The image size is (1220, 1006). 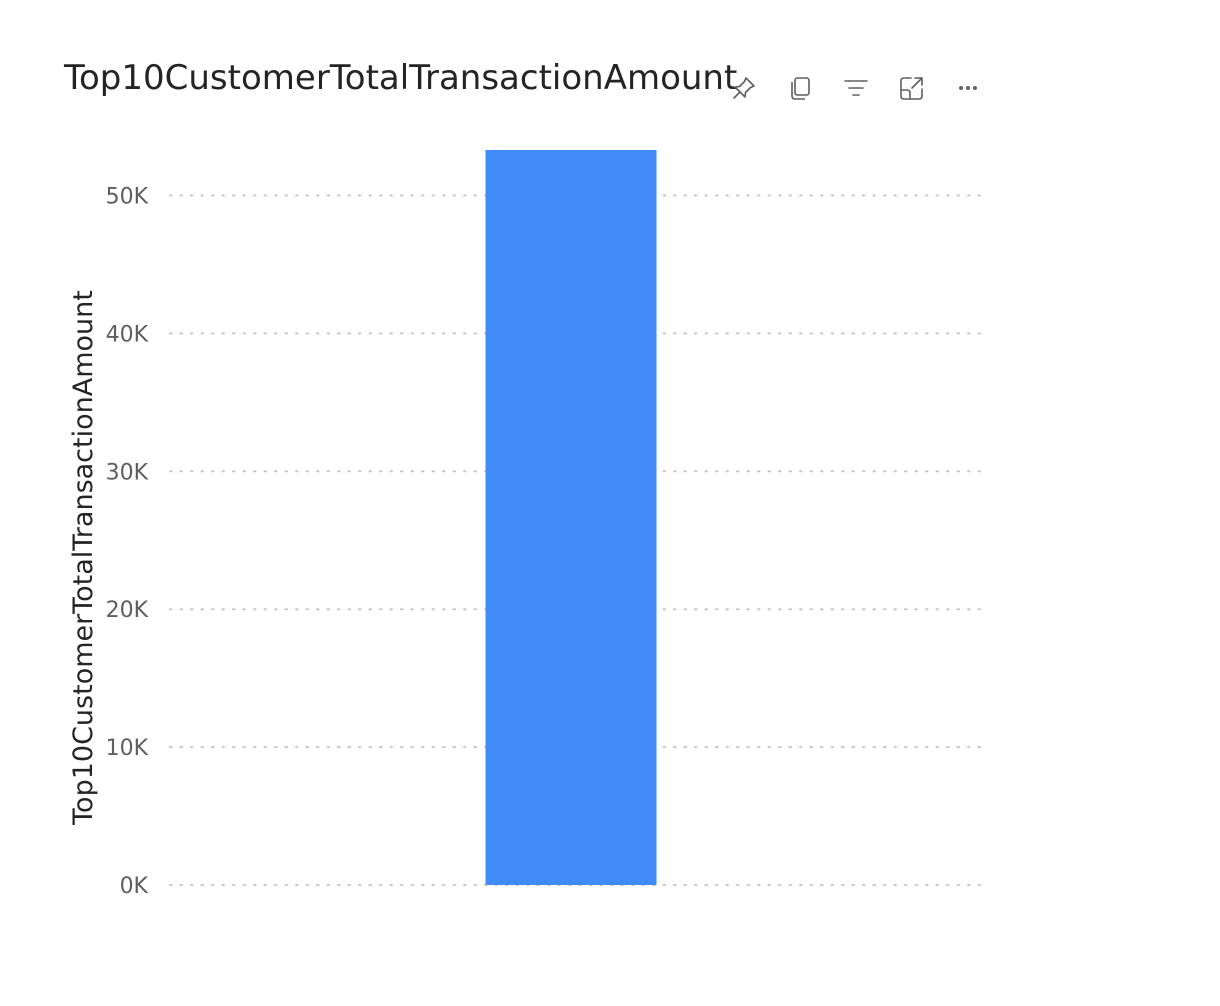 What do you see at coordinates (127, 610) in the screenshot?
I see `y-tick-label: 20K` at bounding box center [127, 610].